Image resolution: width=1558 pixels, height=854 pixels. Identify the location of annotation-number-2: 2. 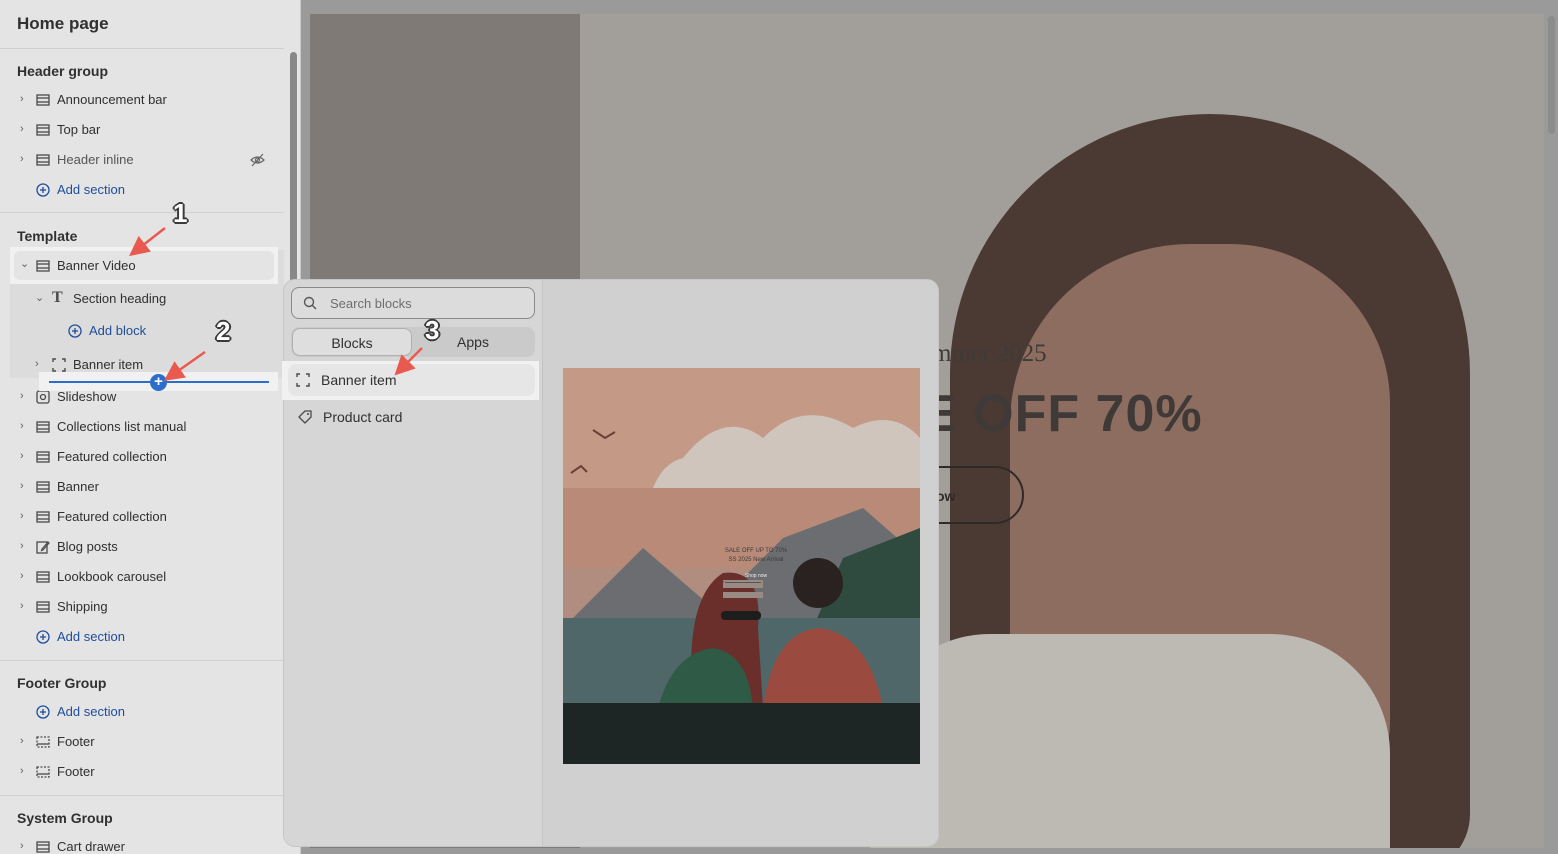
(223, 331).